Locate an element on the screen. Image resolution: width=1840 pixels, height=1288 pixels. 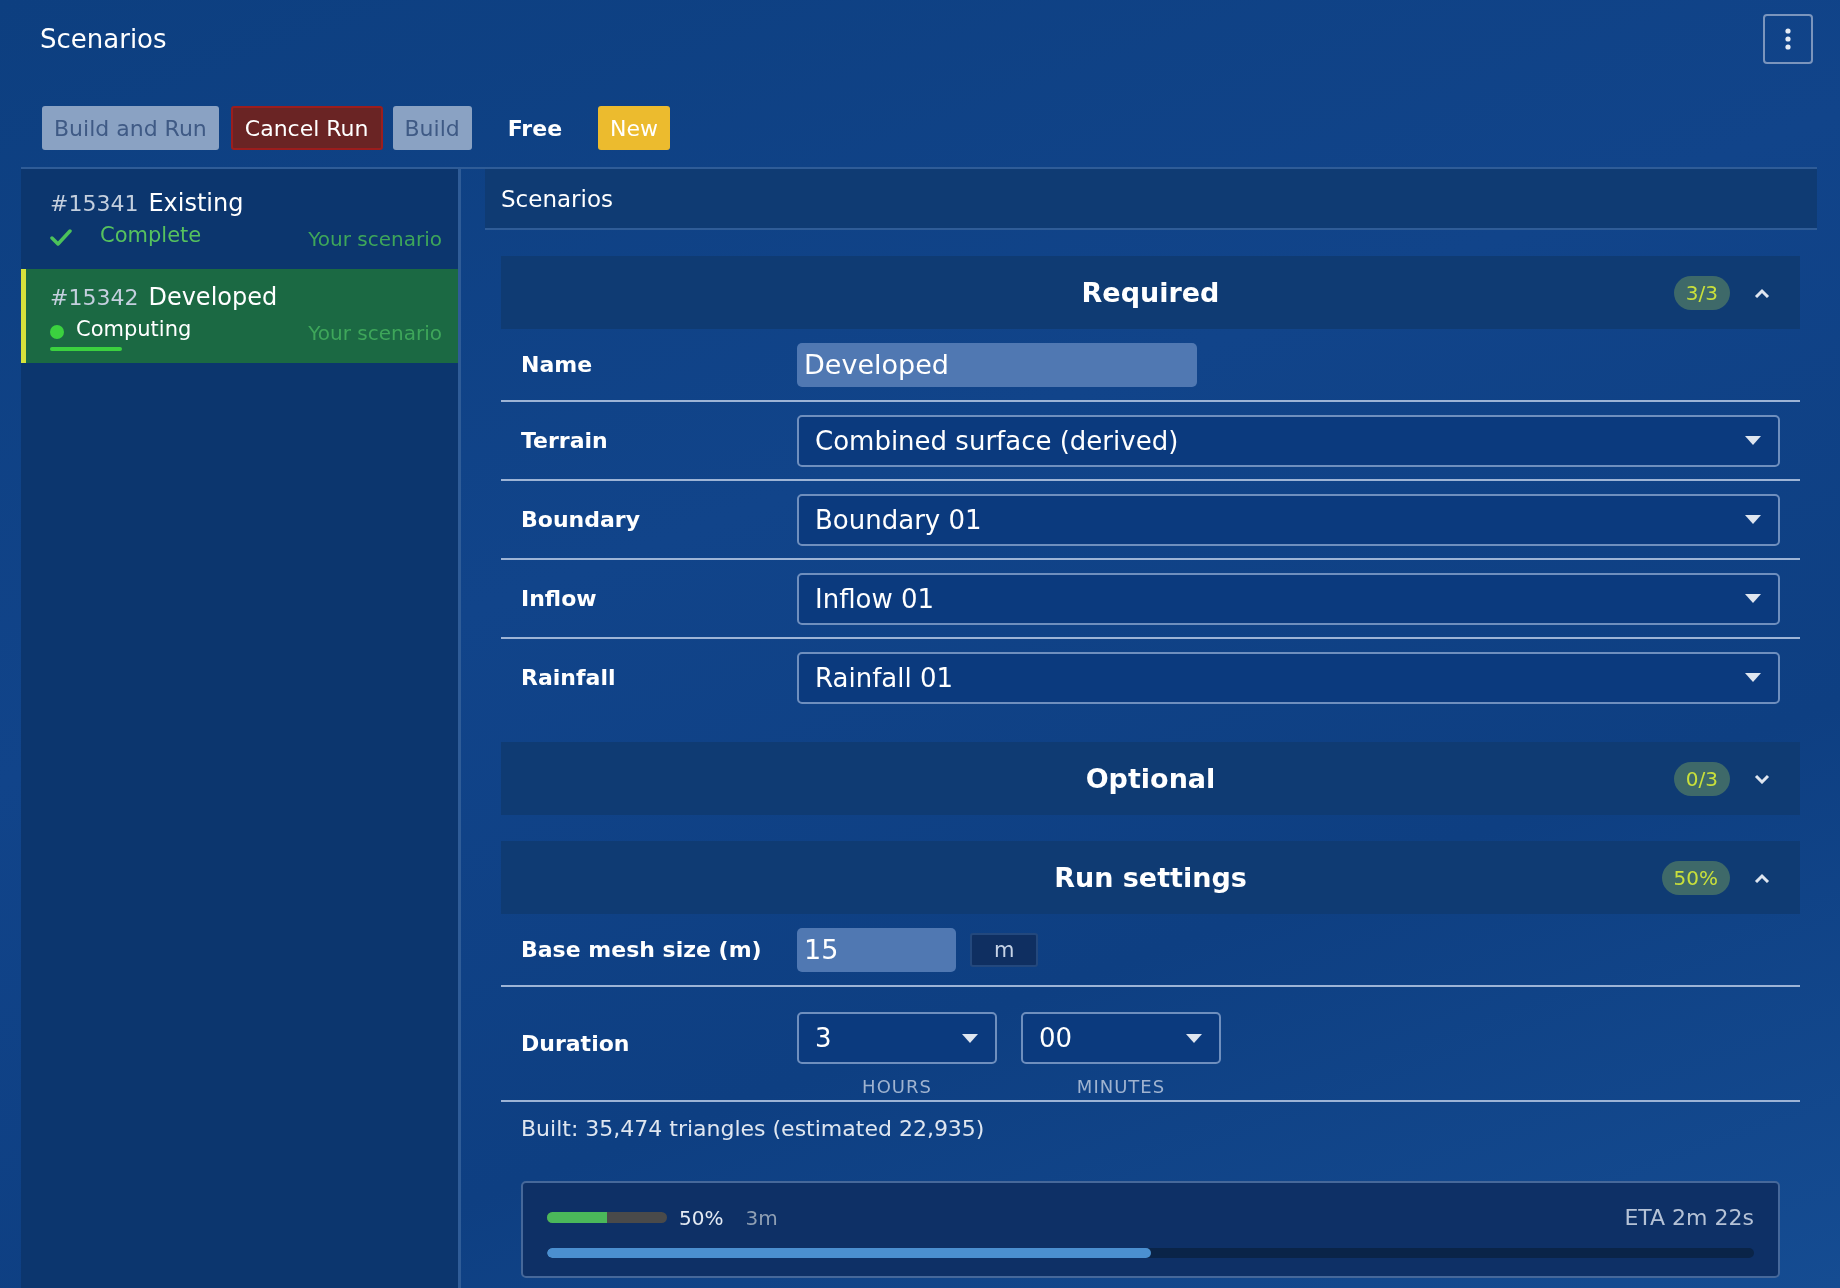
field-label: Base mesh size (m) is located at coordinates (642, 949).